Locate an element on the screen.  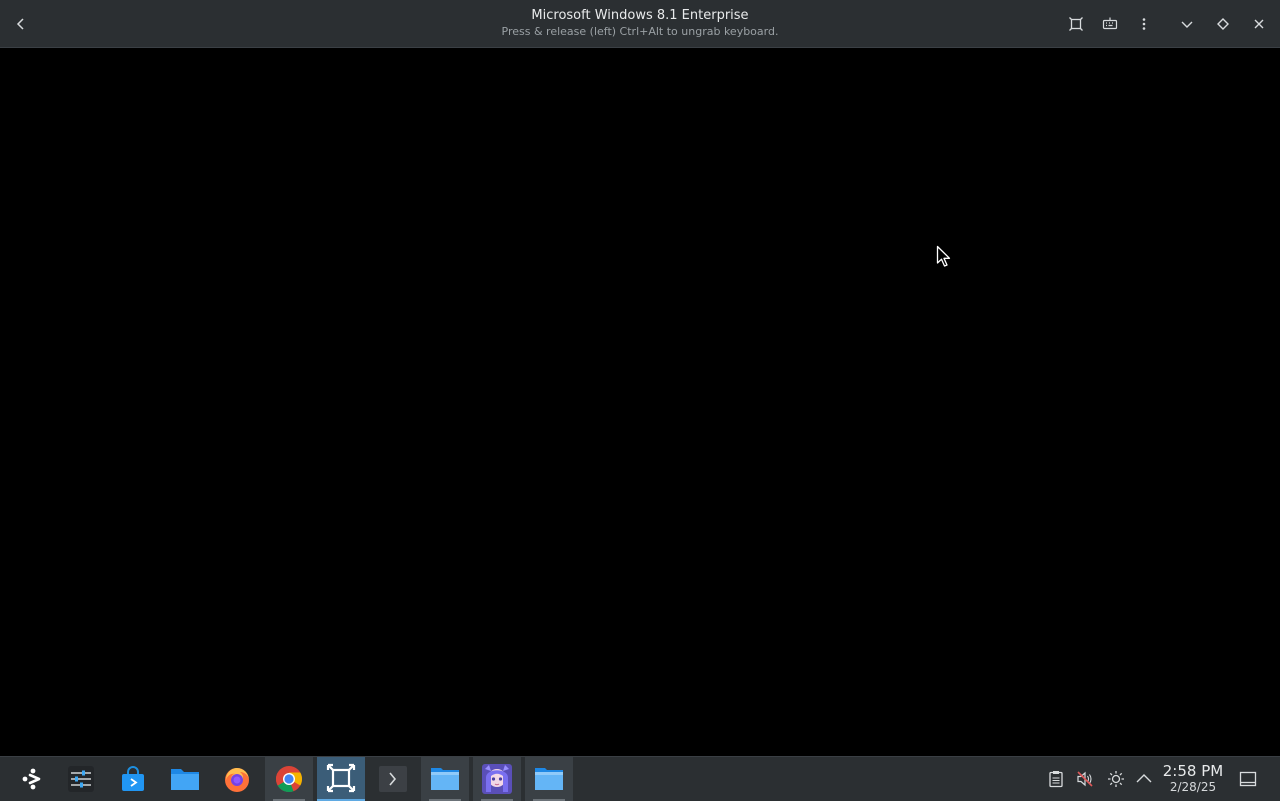
firefox-icon is located at coordinates (237, 780).